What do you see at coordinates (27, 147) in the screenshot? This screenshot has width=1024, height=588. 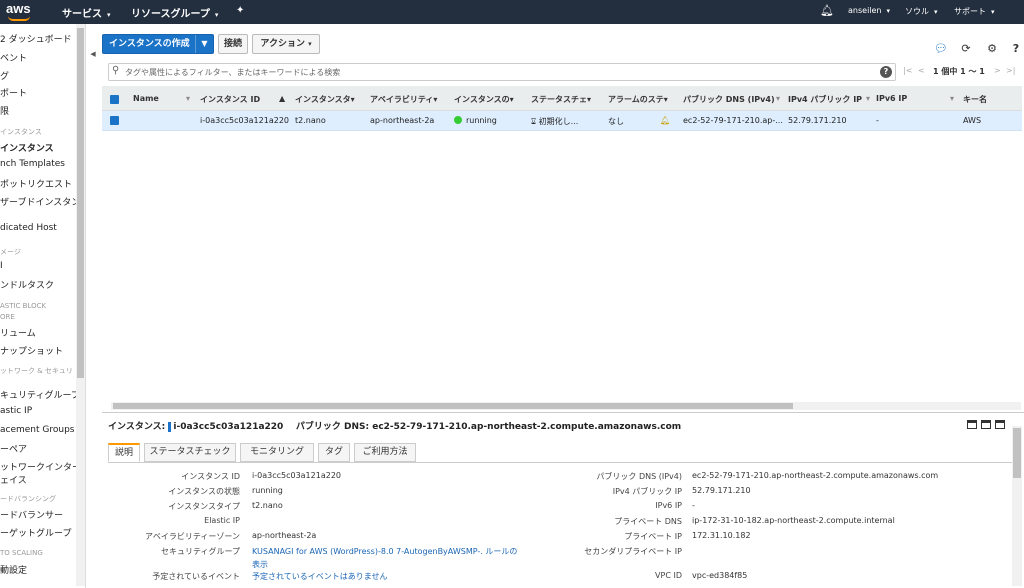 I see `sidebar-item: インスタンス` at bounding box center [27, 147].